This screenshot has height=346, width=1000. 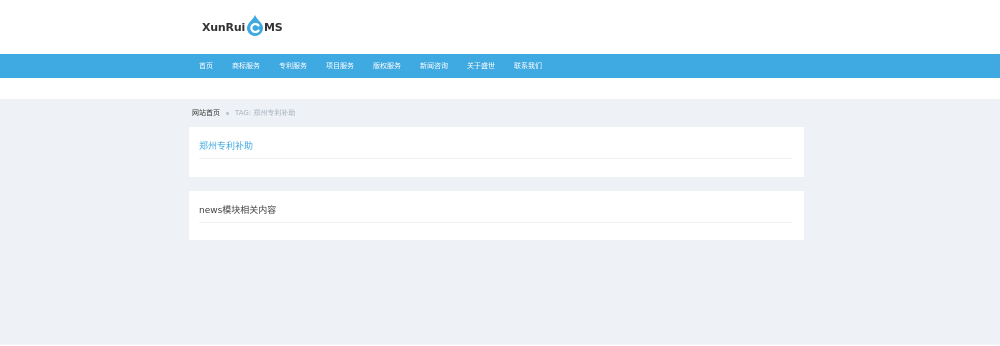 What do you see at coordinates (434, 66) in the screenshot?
I see `nav-item-news: 新闻咨询` at bounding box center [434, 66].